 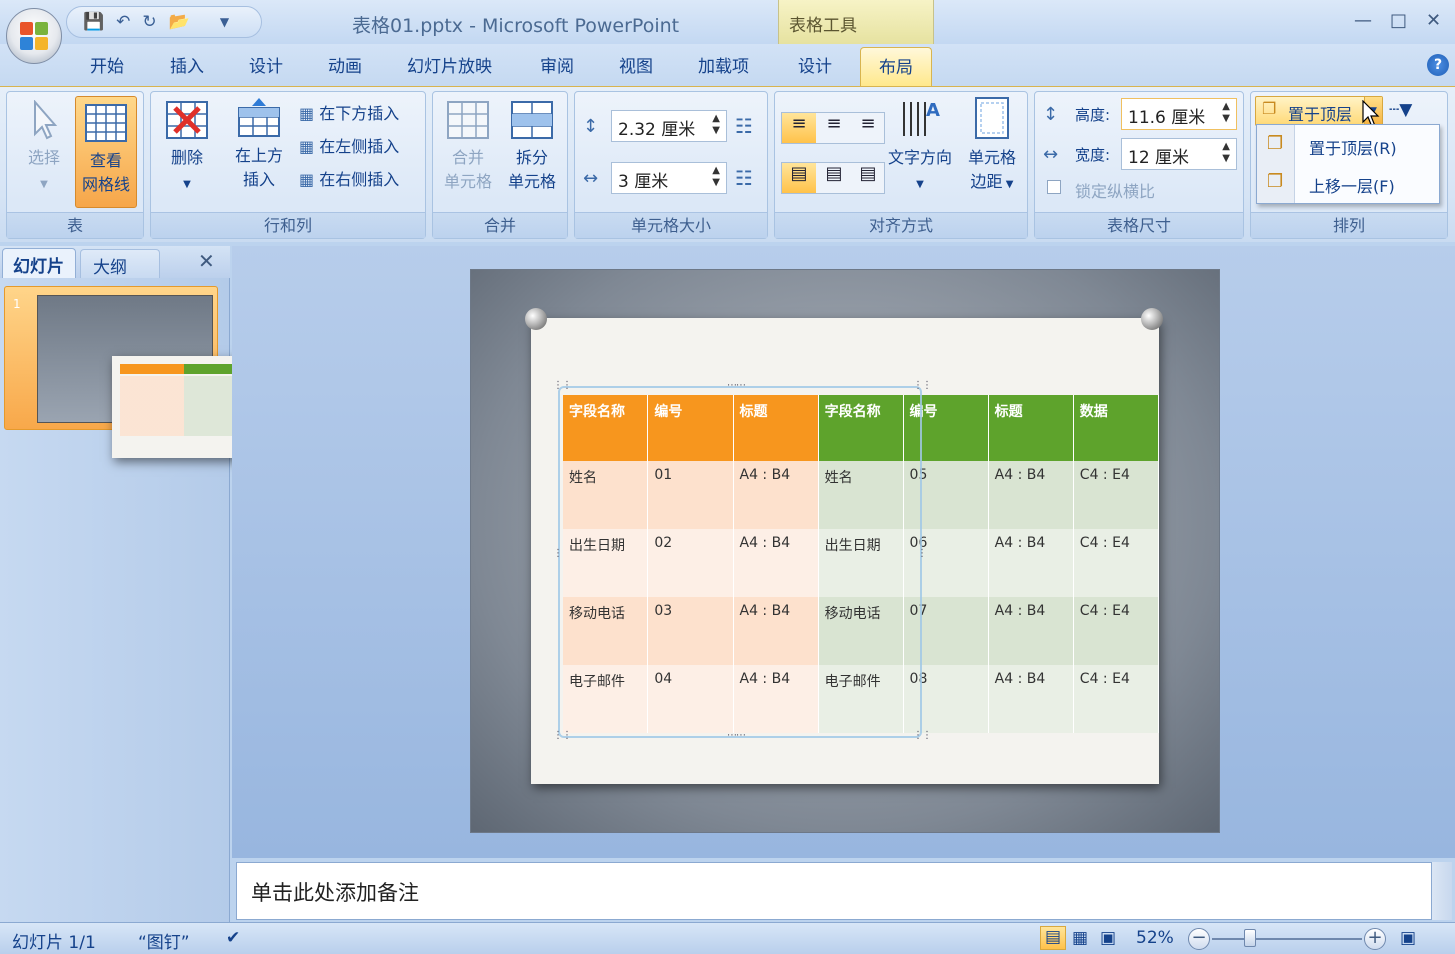 I want to click on resize-handle-top: ⋯⋯, so click(x=736, y=385).